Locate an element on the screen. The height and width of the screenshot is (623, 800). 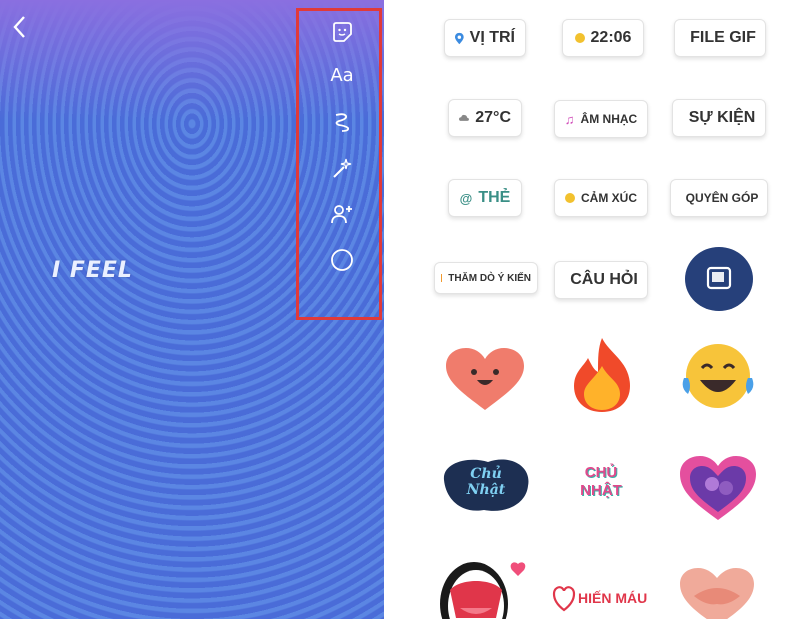
tag-label: THẺ is located at coordinates (494, 197).